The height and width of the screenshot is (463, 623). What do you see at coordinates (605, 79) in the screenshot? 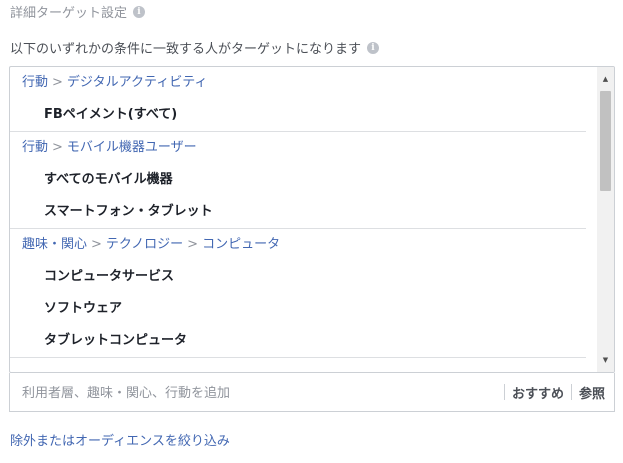
I see `scroll-up-icon: ▲` at bounding box center [605, 79].